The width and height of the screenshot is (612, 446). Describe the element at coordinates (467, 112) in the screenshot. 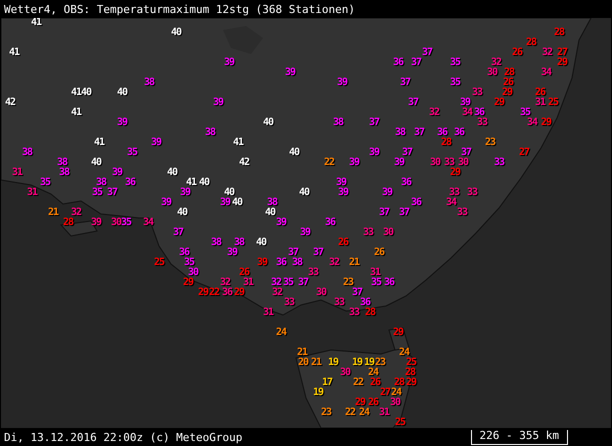

I see `temperature-label: 34` at that location.